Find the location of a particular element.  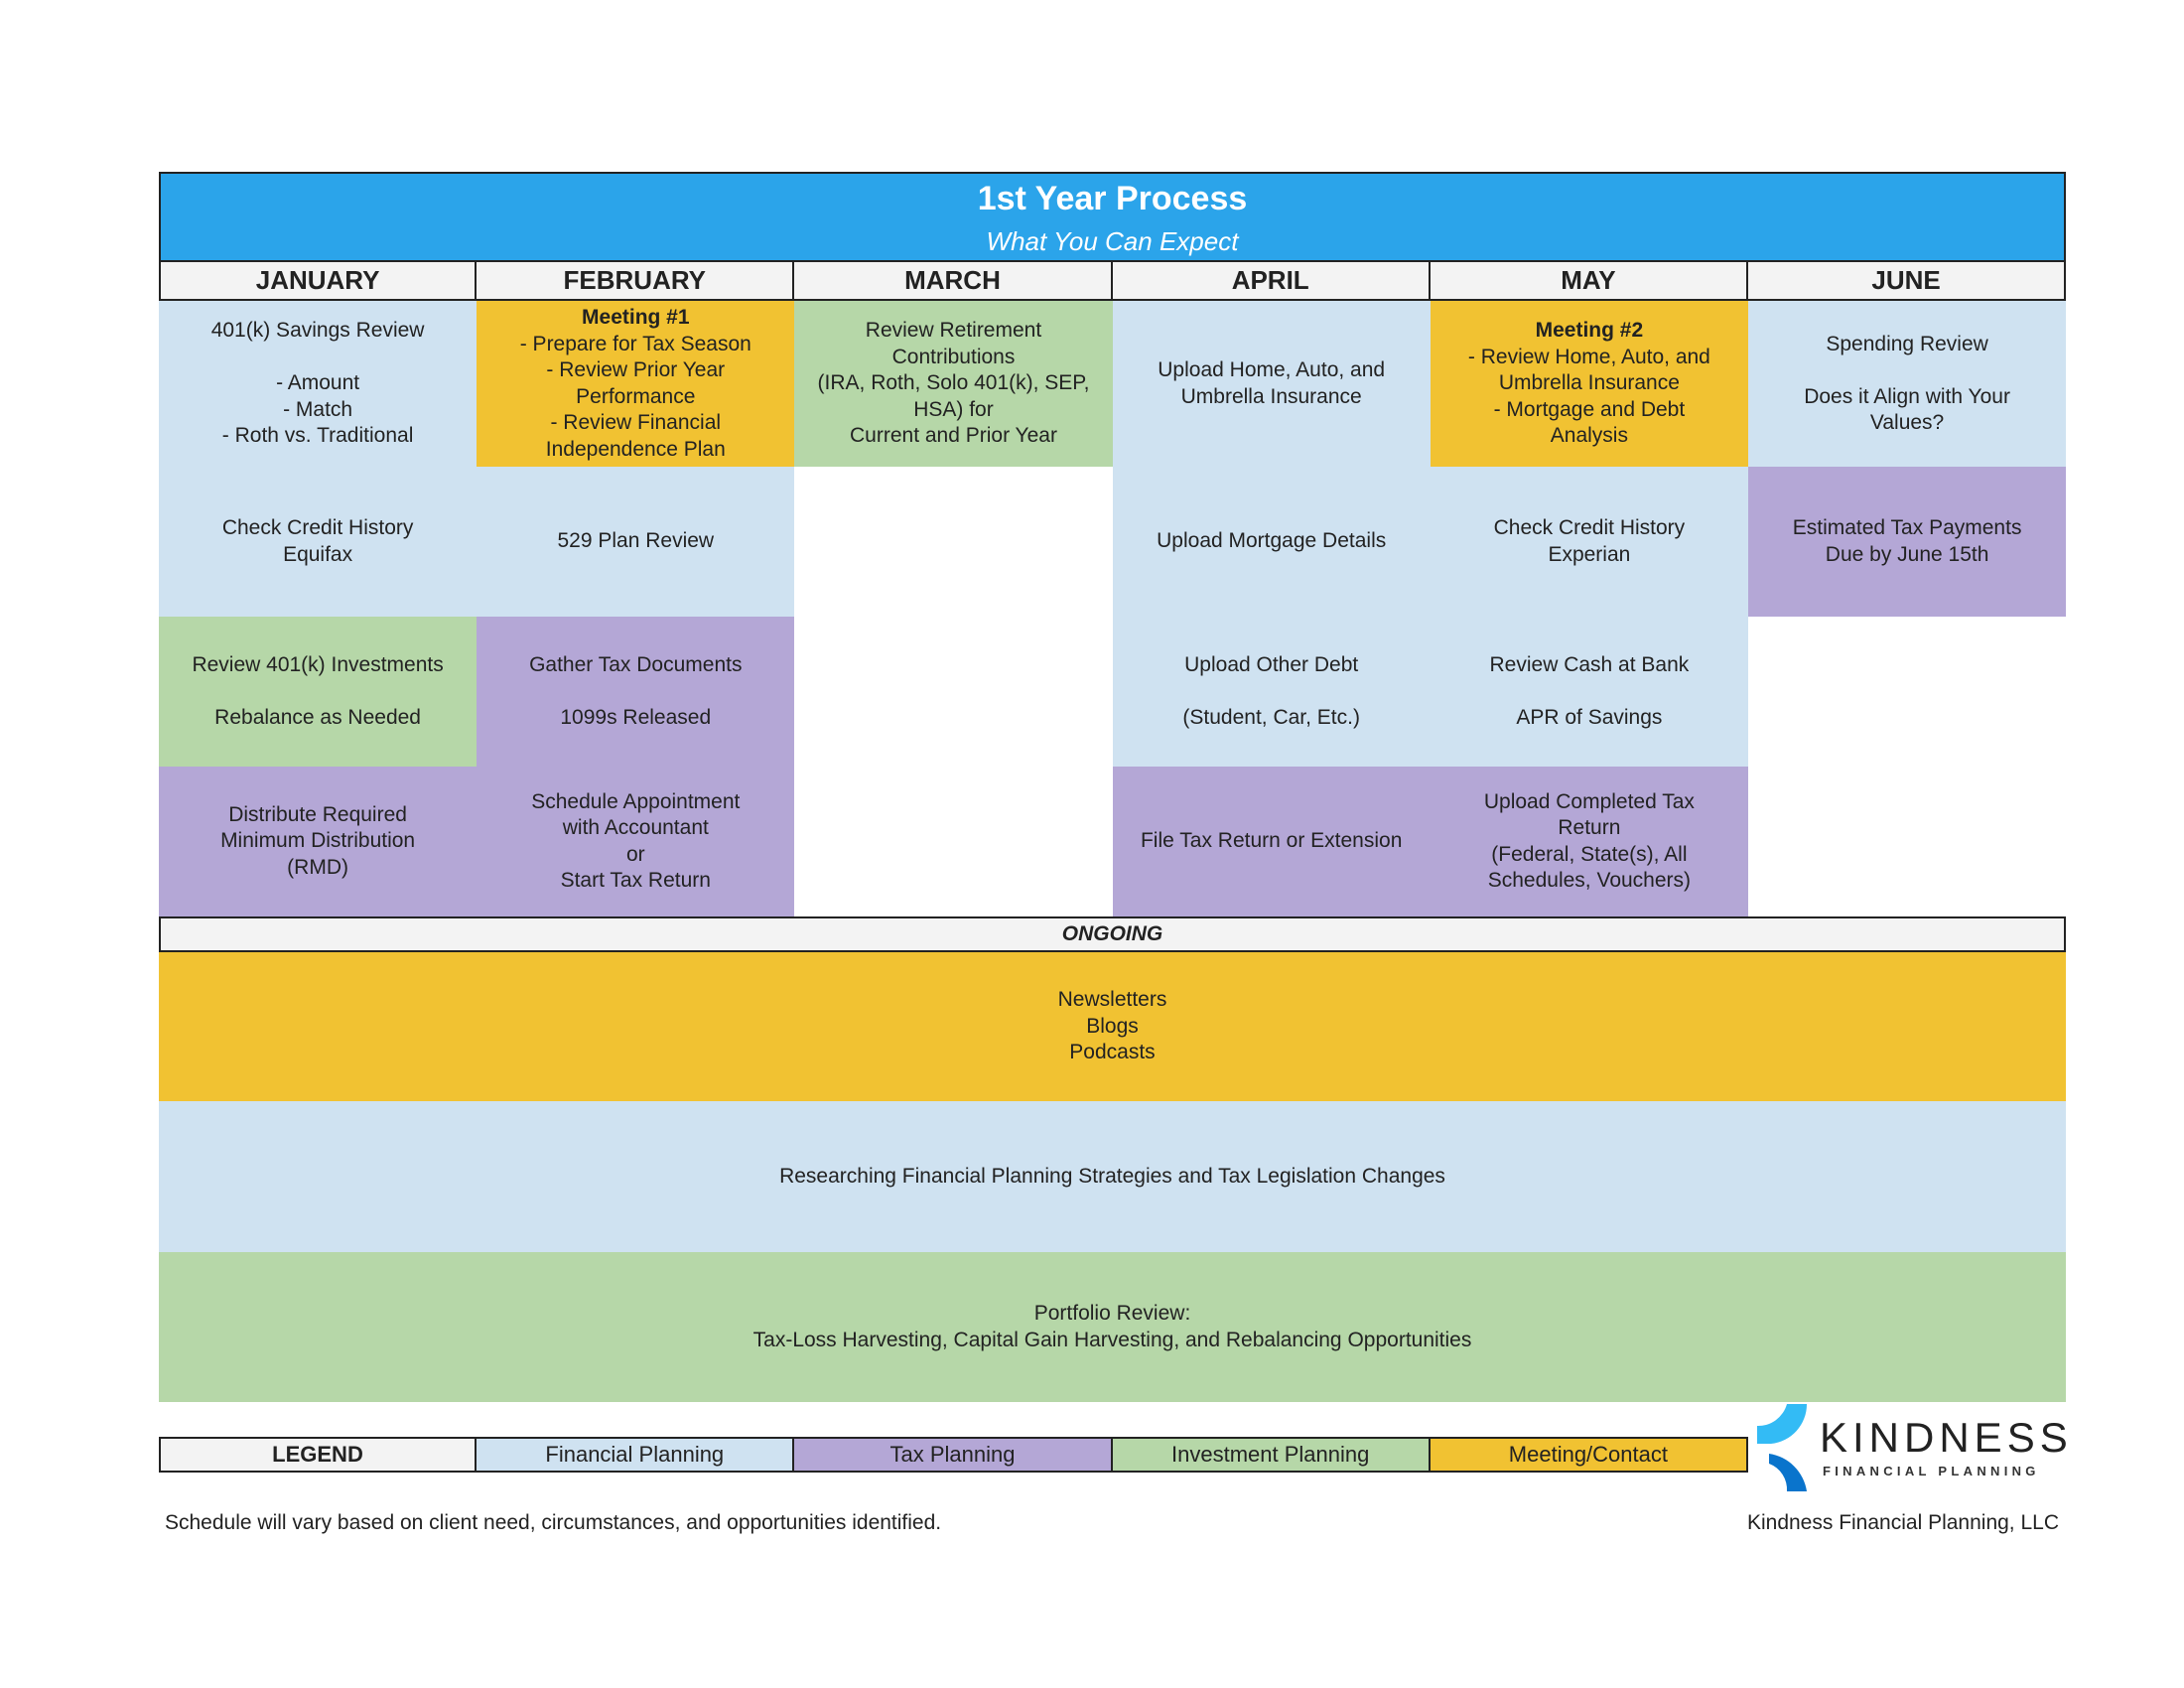

cell-text: File Tax Return or Extension is located at coordinates (1271, 841).